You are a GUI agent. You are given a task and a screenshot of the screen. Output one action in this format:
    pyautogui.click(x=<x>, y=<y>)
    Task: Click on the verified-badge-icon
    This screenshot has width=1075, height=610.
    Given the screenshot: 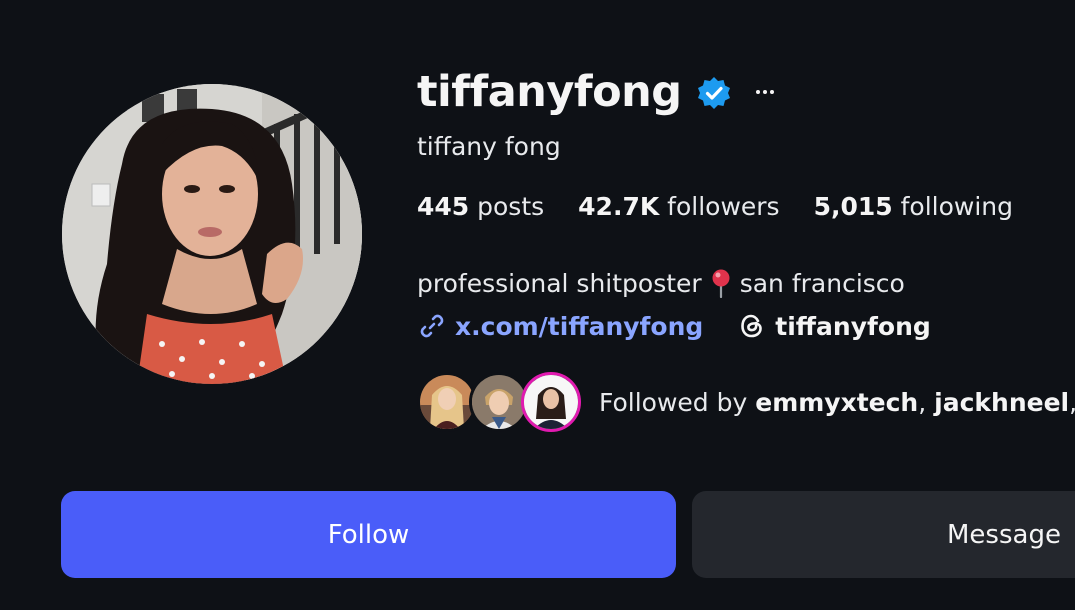 What is the action you would take?
    pyautogui.click(x=714, y=93)
    